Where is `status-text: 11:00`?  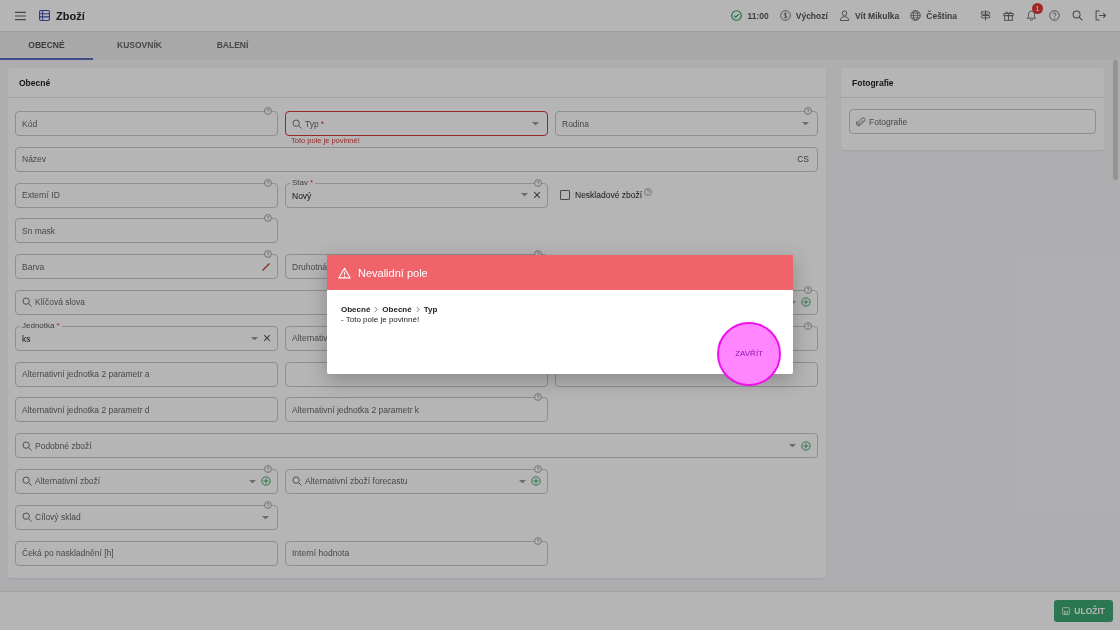 status-text: 11:00 is located at coordinates (758, 15).